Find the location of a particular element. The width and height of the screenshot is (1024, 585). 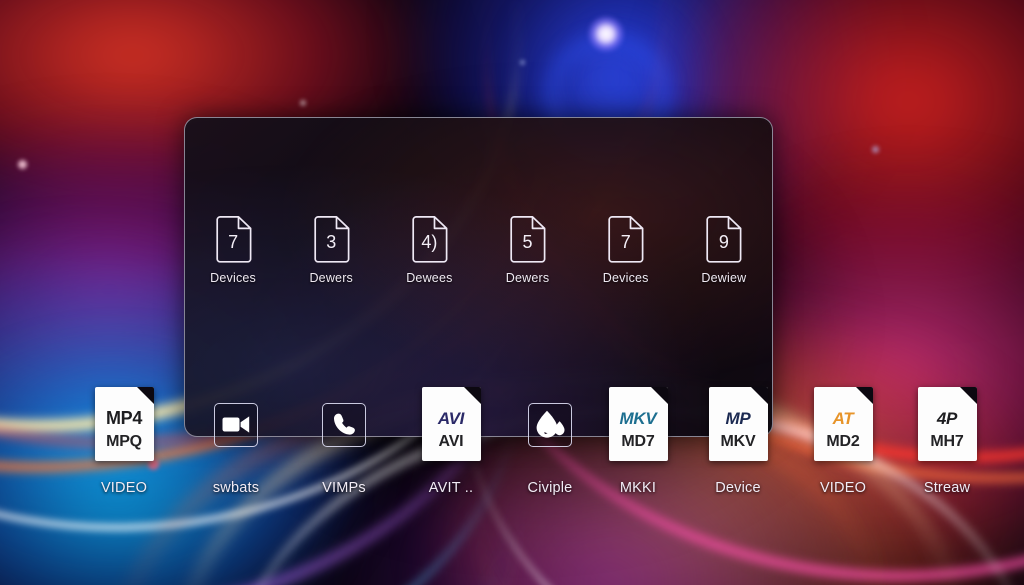

format-label: VIMPs is located at coordinates (344, 487).